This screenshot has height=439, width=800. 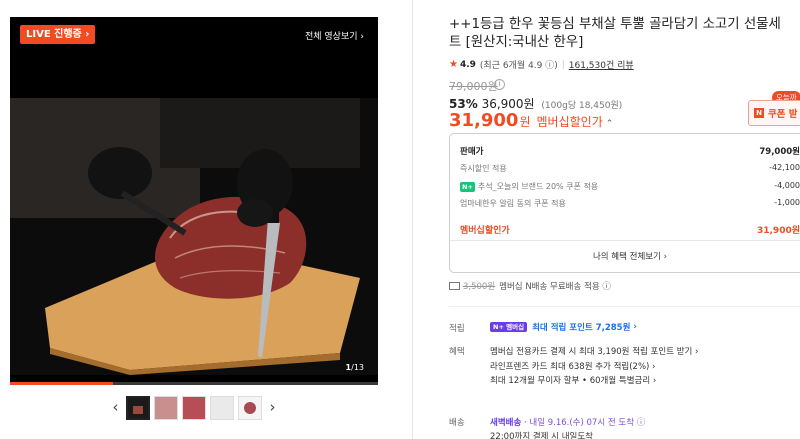 I want to click on nplus-badge-icon: N+, so click(x=467, y=186).